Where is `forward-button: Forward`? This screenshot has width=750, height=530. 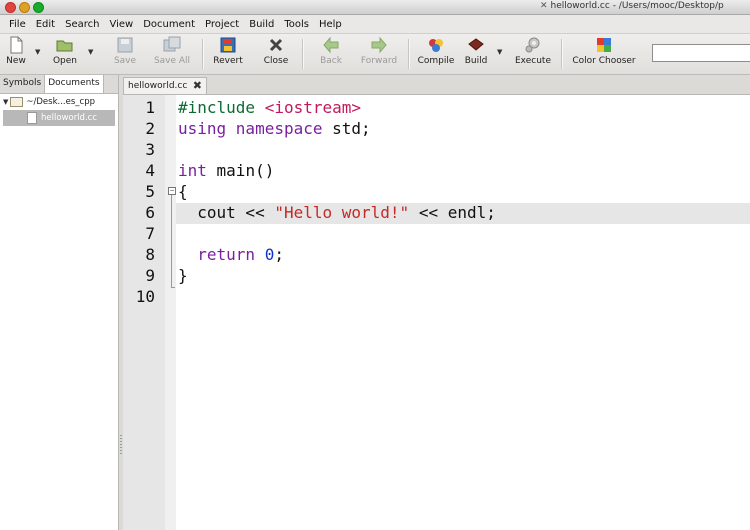
forward-button: Forward is located at coordinates (379, 51).